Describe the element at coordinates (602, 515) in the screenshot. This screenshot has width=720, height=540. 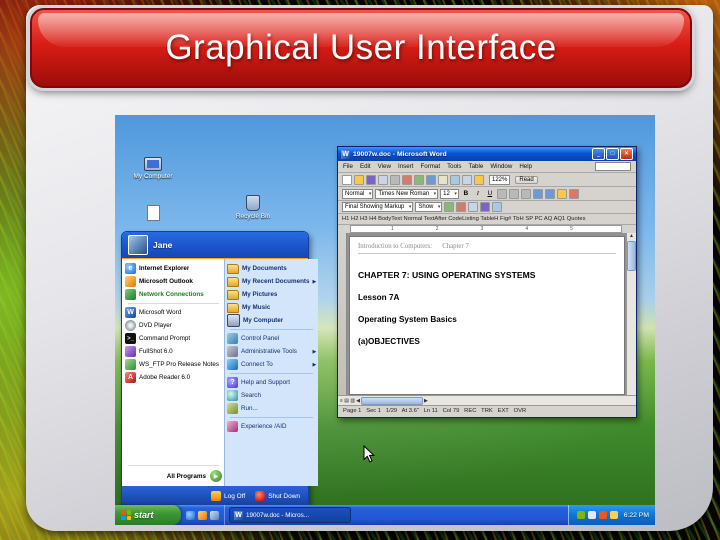
I see `network-tray-icon` at that location.